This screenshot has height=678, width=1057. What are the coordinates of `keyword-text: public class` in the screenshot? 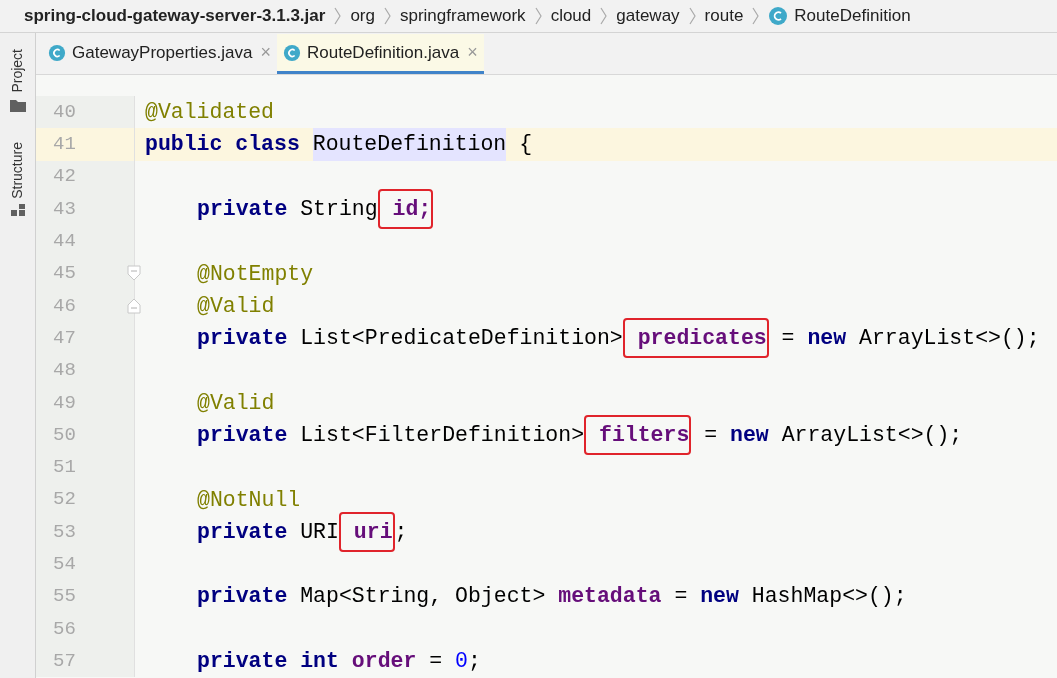 It's located at (223, 145).